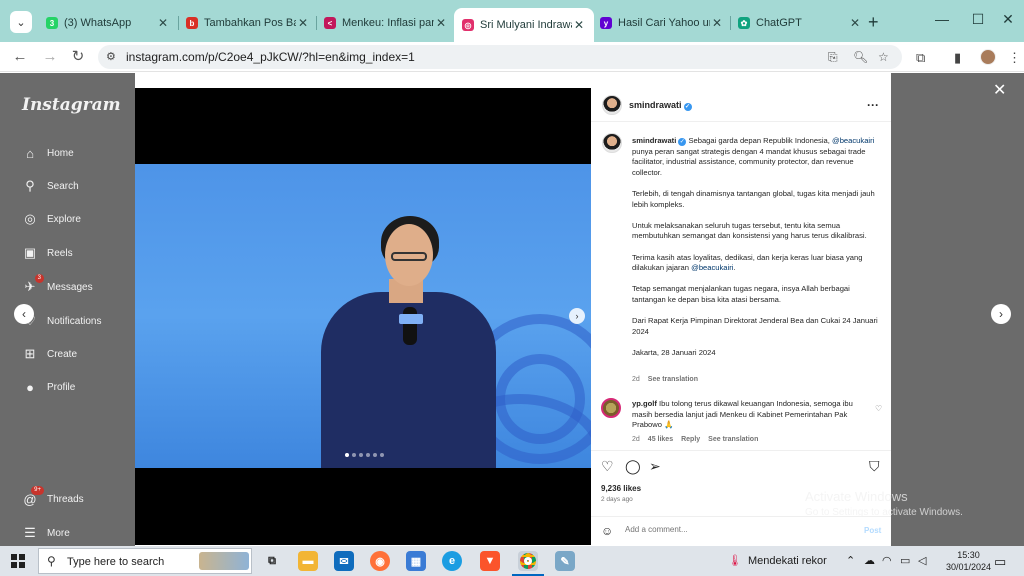 This screenshot has width=1024, height=576. Describe the element at coordinates (883, 57) in the screenshot. I see `bookmark-star-icon: ☆` at that location.